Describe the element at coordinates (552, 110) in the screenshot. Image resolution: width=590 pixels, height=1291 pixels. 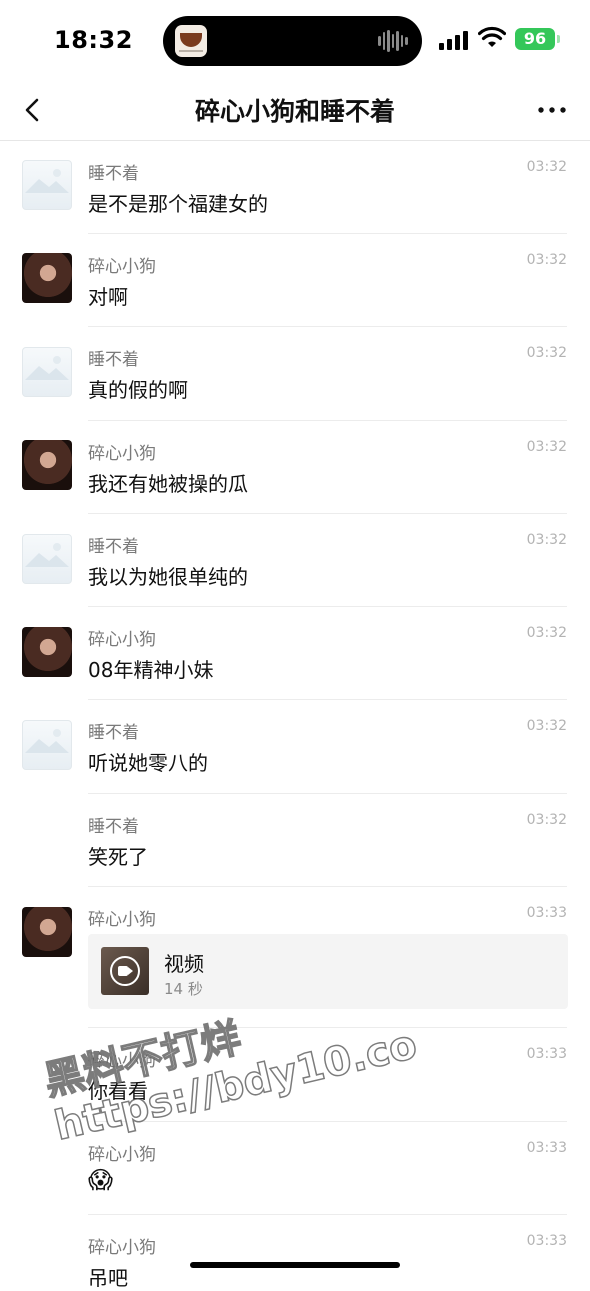
I see `ellipsis-icon` at that location.